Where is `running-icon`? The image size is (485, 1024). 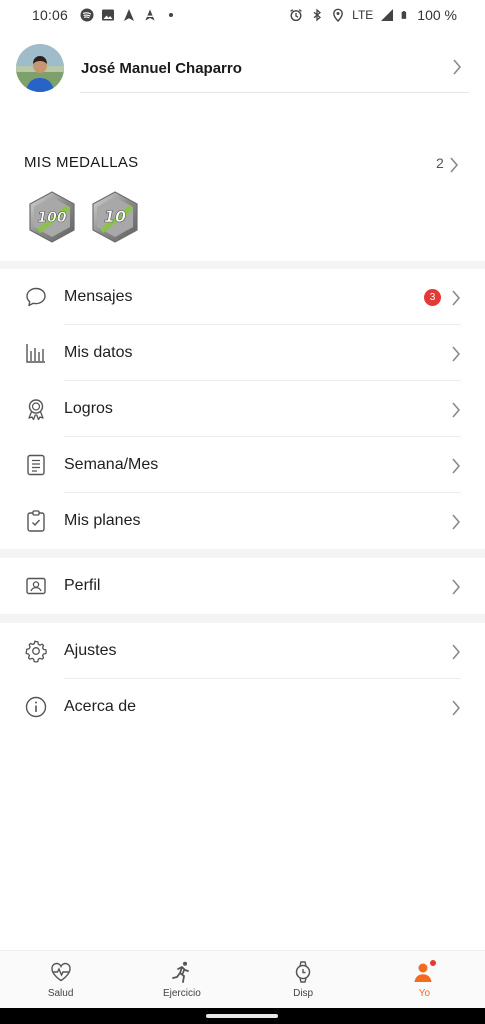
running-icon is located at coordinates (180, 972).